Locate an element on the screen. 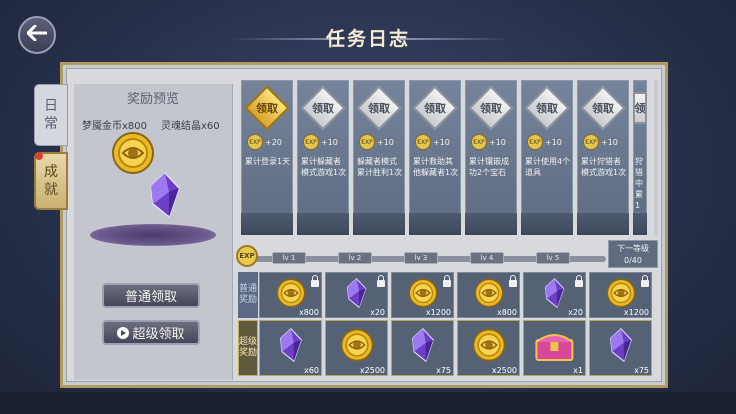  super-claim-button: 超级领取 is located at coordinates (151, 332).